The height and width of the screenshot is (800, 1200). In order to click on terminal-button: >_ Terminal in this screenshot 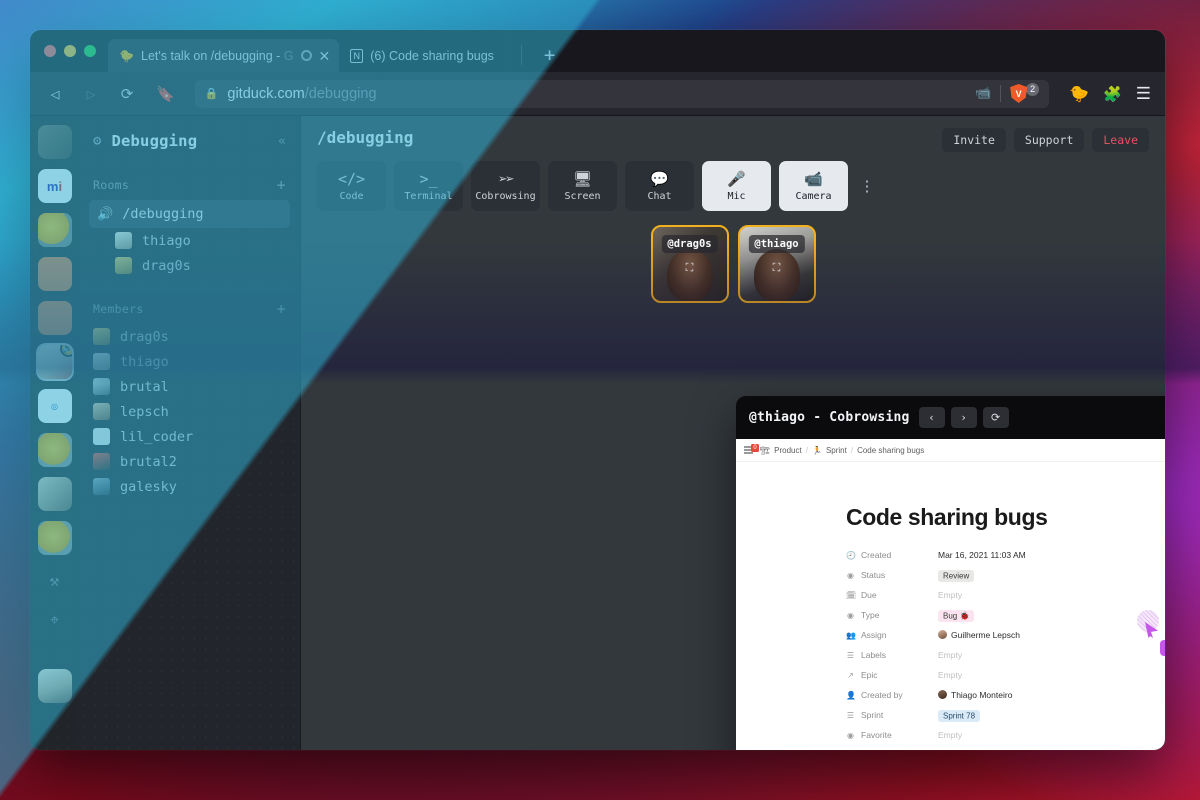, I will do `click(428, 186)`.